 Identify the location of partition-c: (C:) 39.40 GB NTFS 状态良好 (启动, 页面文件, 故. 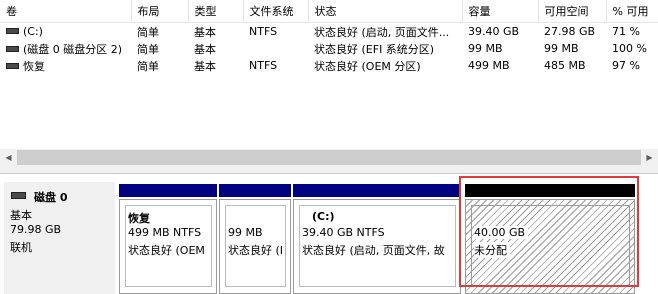
(377, 238).